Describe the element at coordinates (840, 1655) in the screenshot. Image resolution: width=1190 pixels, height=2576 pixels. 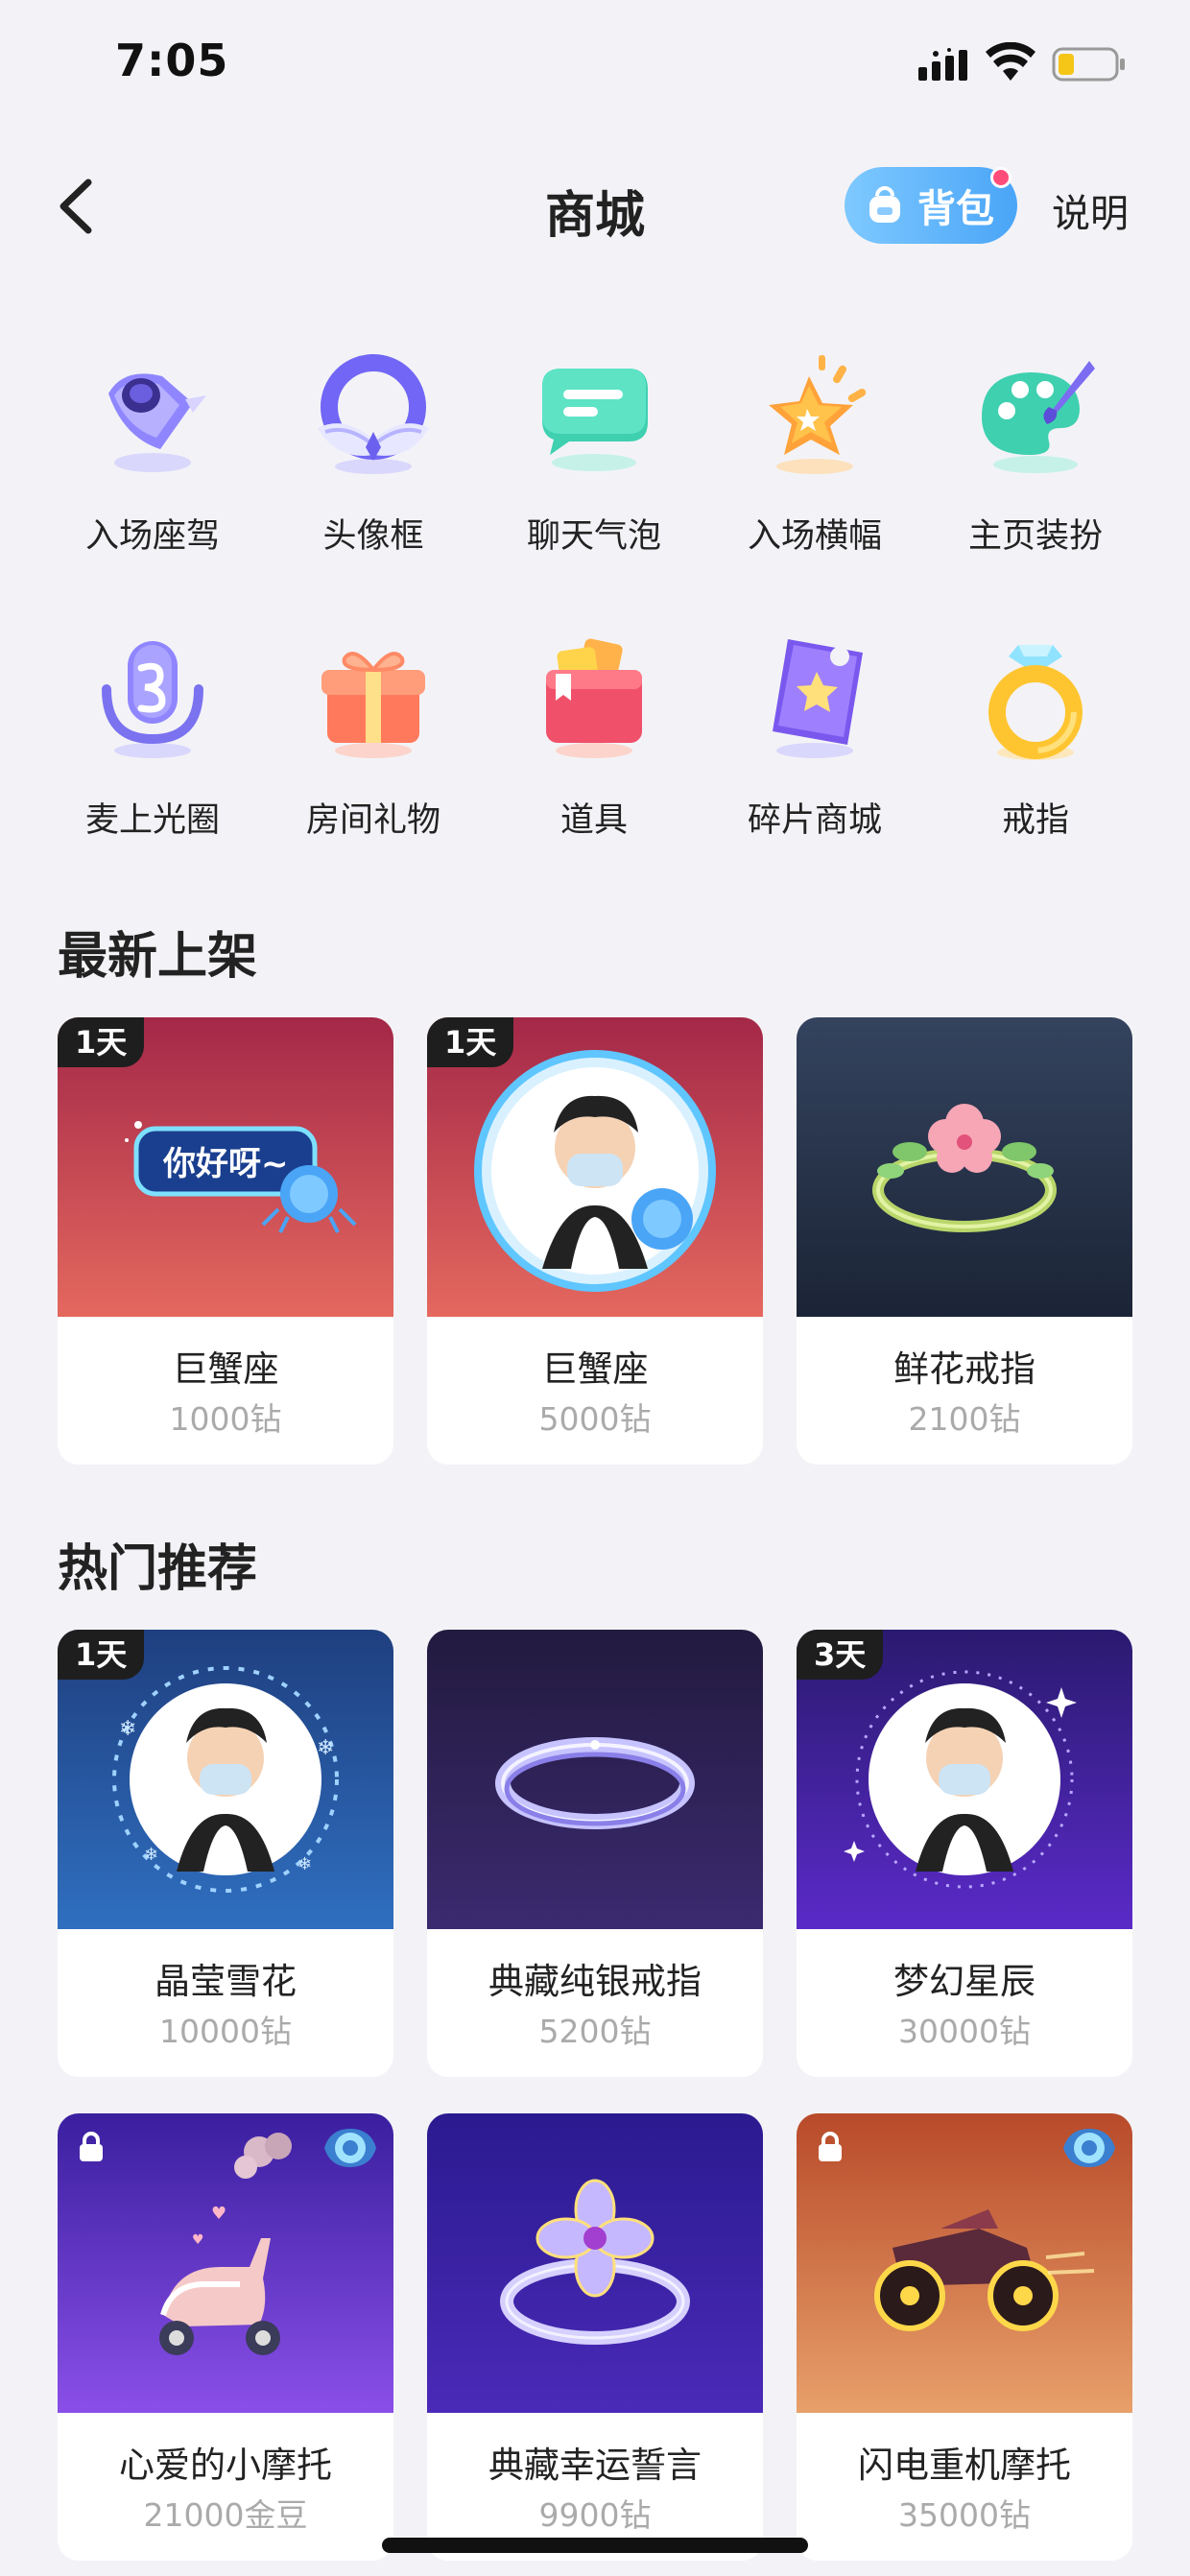
I see `duration-tag: 3天` at that location.